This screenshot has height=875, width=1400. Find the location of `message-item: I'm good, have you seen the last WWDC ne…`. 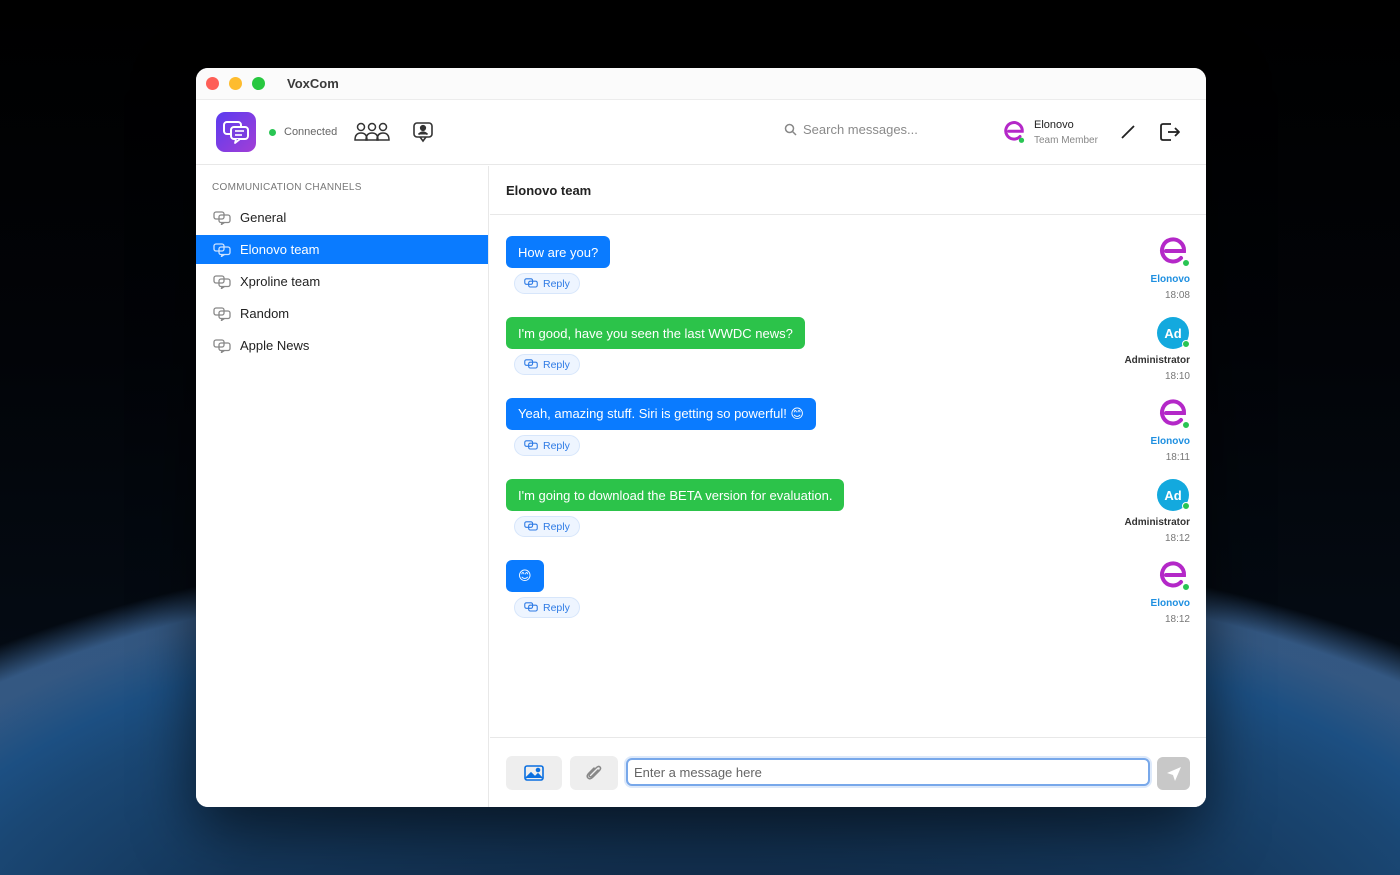

message-item: I'm good, have you seen the last WWDC ne… is located at coordinates (848, 357).